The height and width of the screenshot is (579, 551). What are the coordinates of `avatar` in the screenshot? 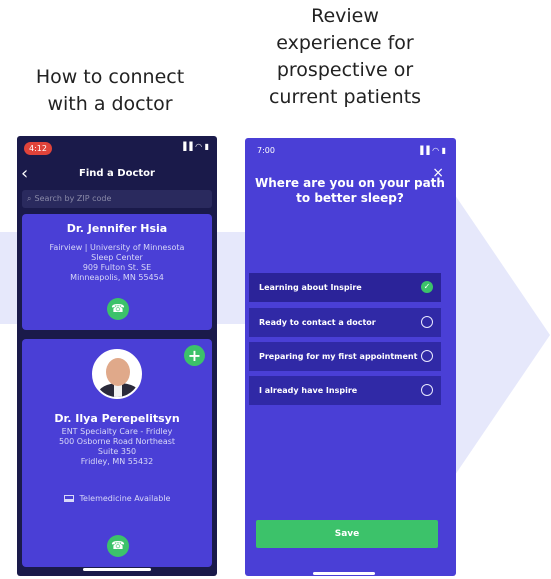 It's located at (117, 374).